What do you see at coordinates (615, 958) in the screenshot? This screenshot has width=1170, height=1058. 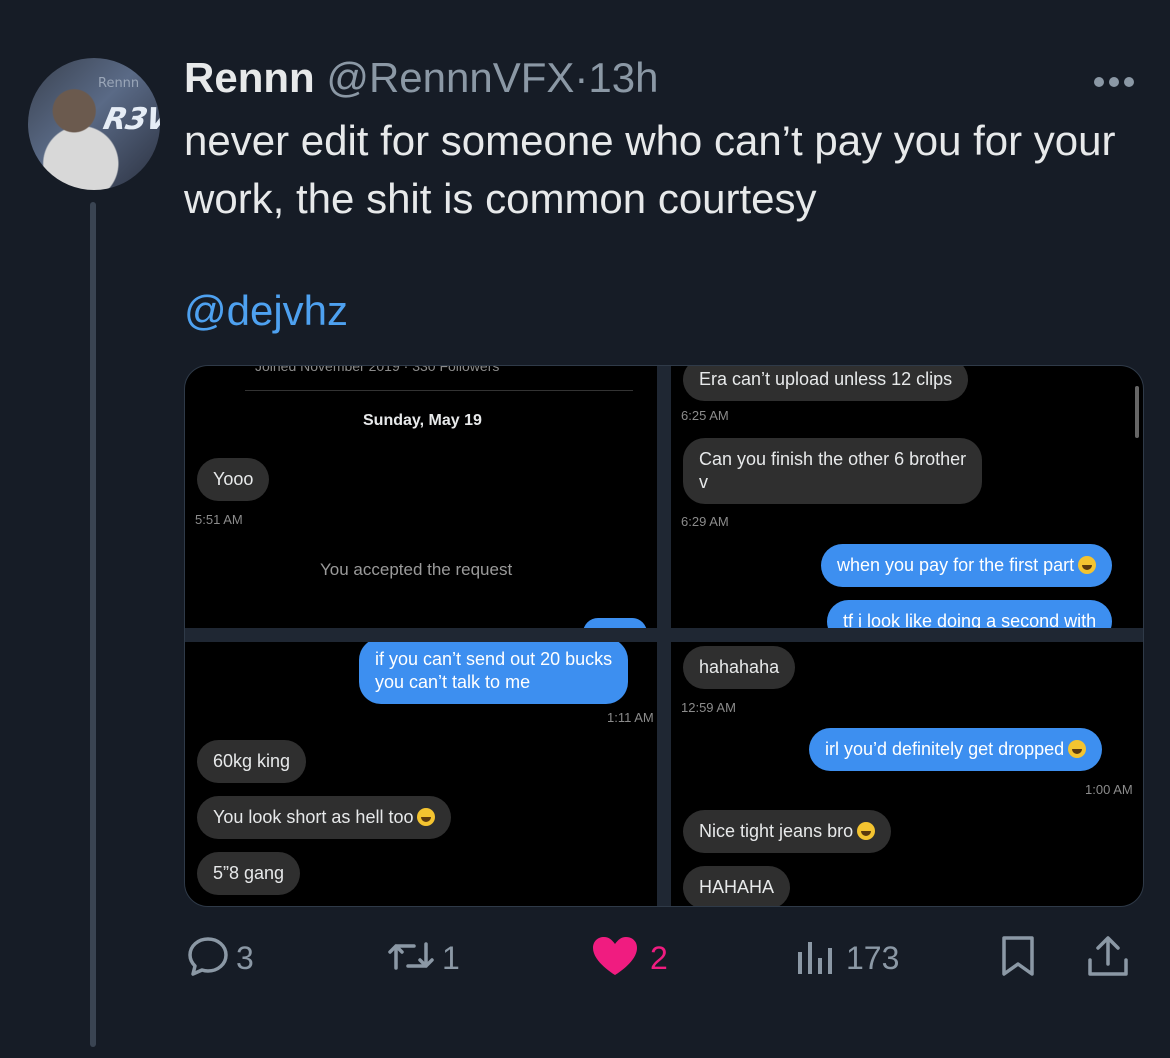 I see `heart-icon` at bounding box center [615, 958].